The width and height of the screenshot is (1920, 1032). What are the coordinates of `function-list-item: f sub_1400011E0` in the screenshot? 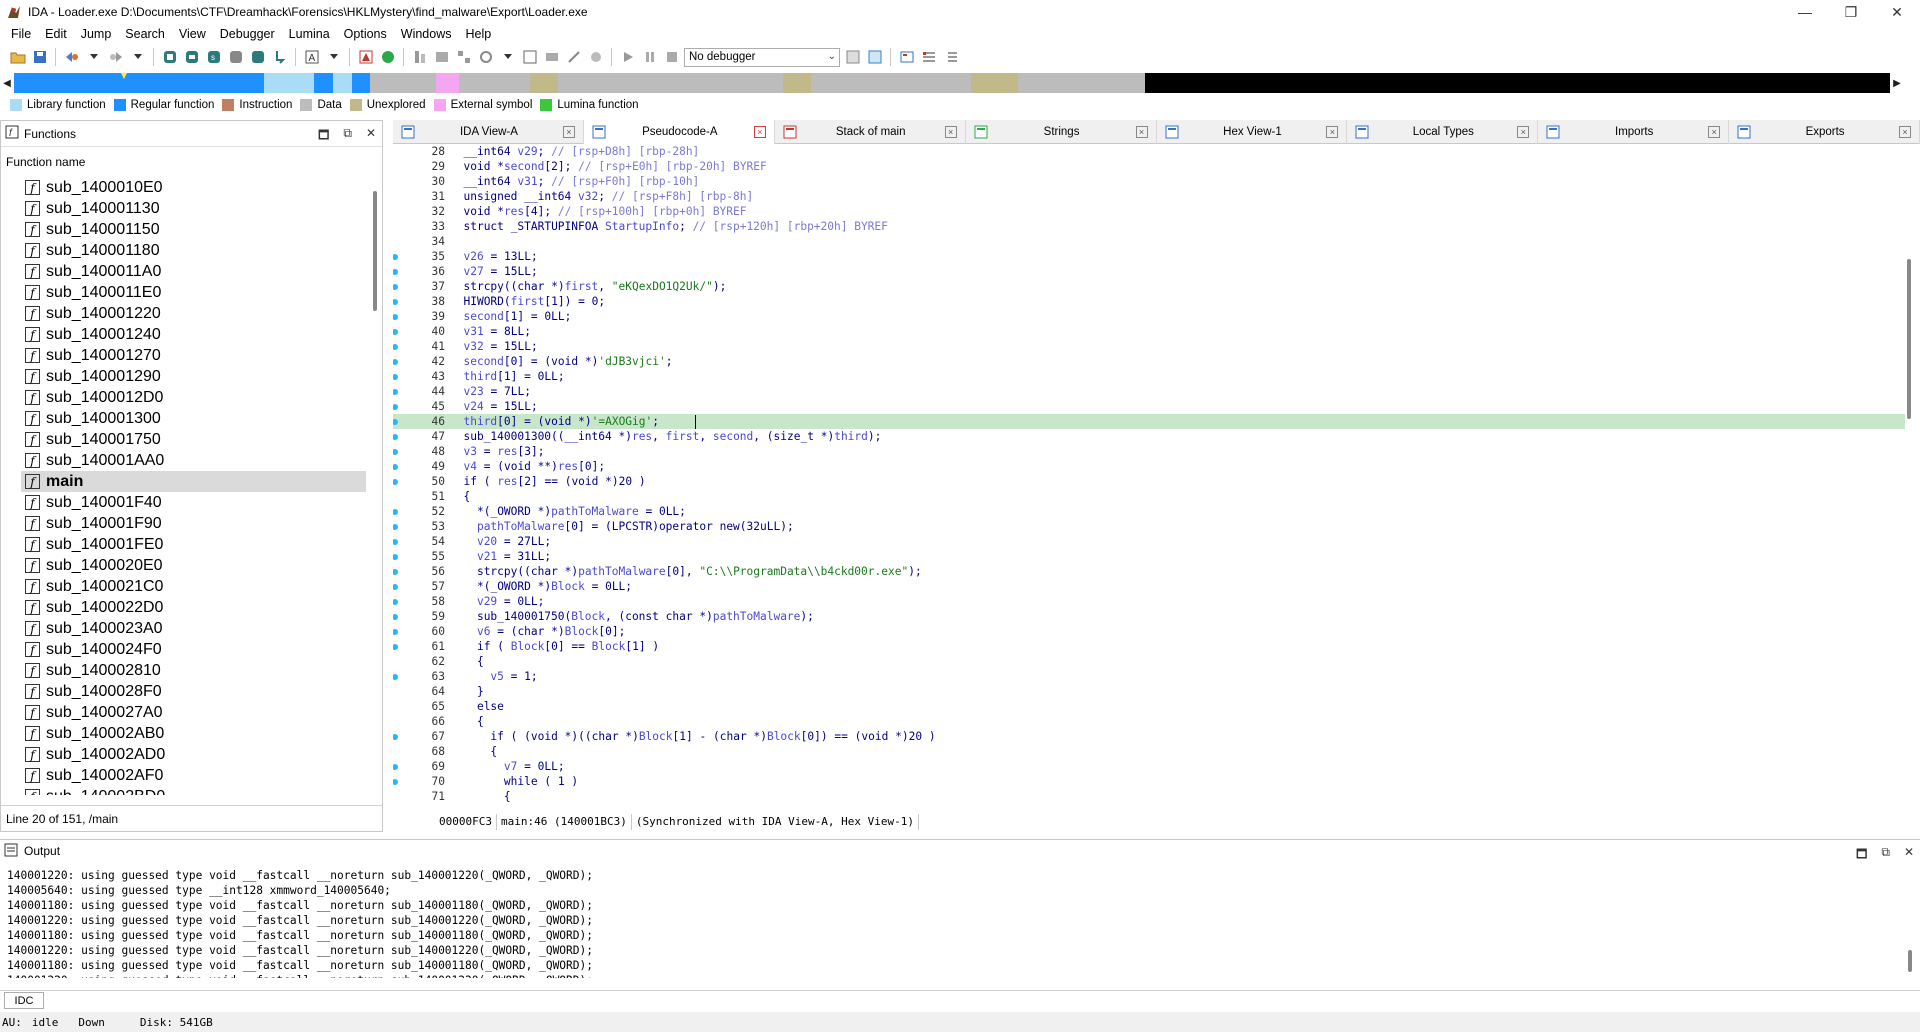 It's located at (193, 292).